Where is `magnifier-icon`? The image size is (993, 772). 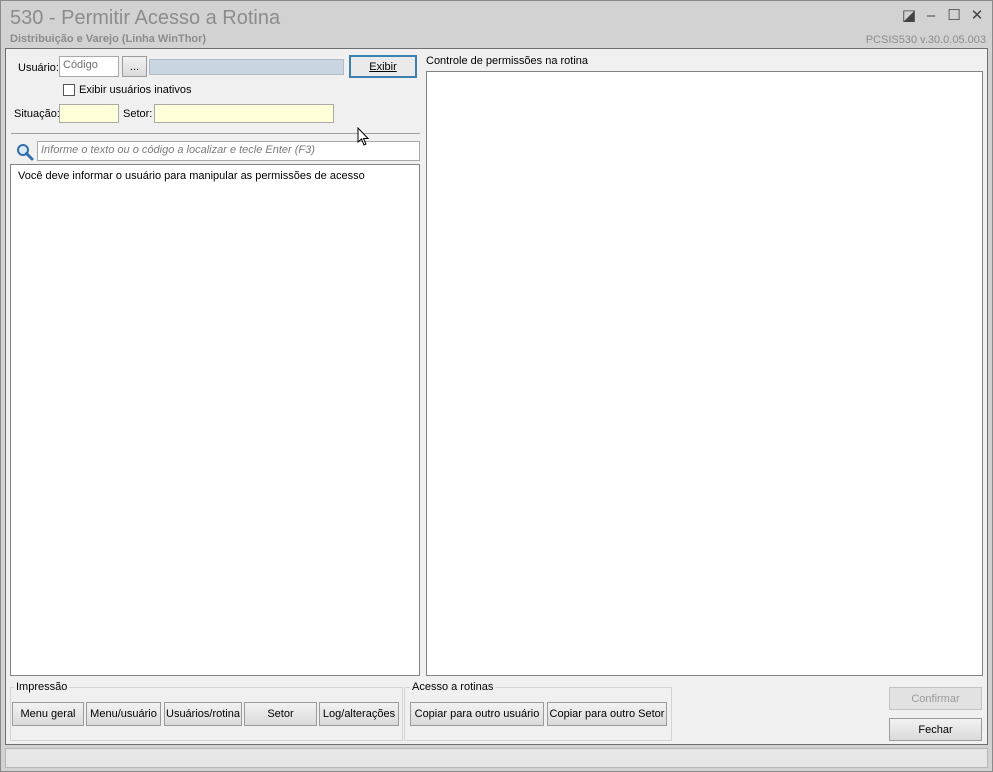 magnifier-icon is located at coordinates (25, 152).